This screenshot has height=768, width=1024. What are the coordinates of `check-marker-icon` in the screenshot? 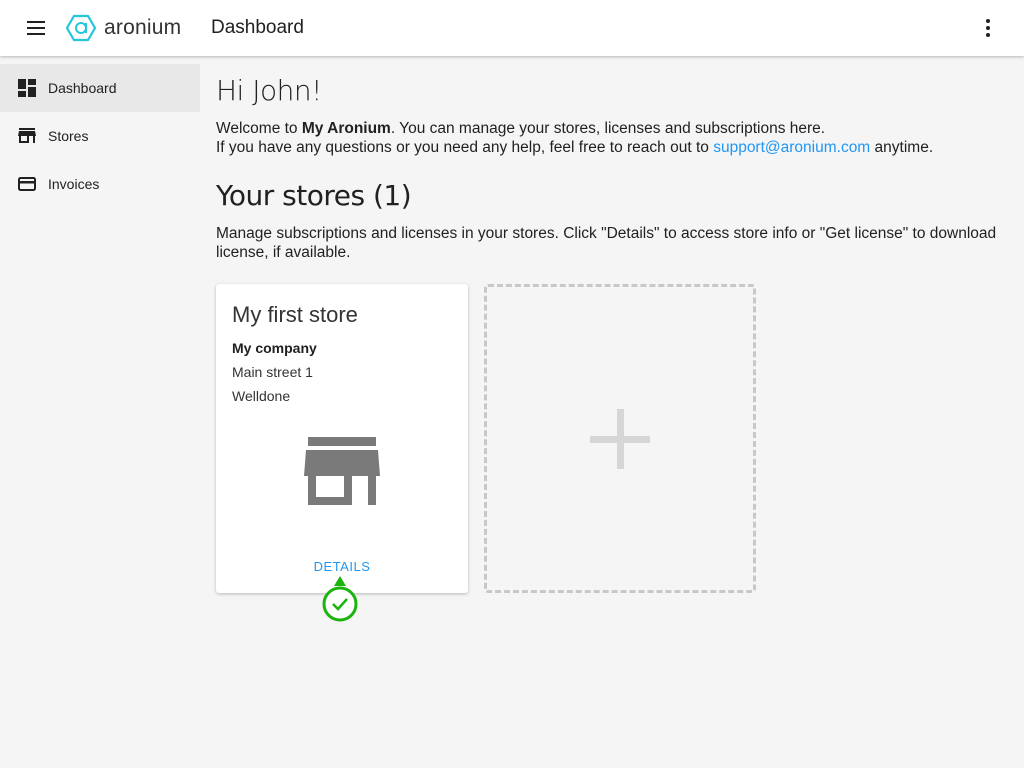 It's located at (340, 599).